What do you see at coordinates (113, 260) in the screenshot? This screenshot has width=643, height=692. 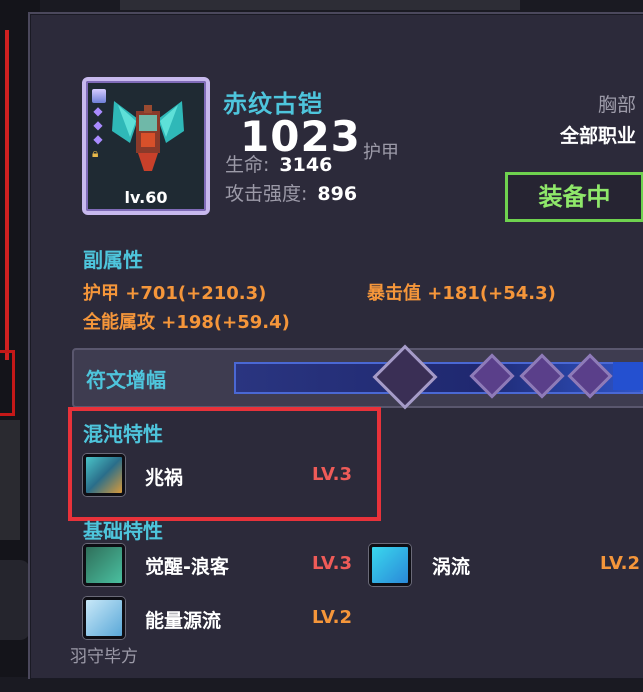 I see `secondary-attributes-title: 副属性` at bounding box center [113, 260].